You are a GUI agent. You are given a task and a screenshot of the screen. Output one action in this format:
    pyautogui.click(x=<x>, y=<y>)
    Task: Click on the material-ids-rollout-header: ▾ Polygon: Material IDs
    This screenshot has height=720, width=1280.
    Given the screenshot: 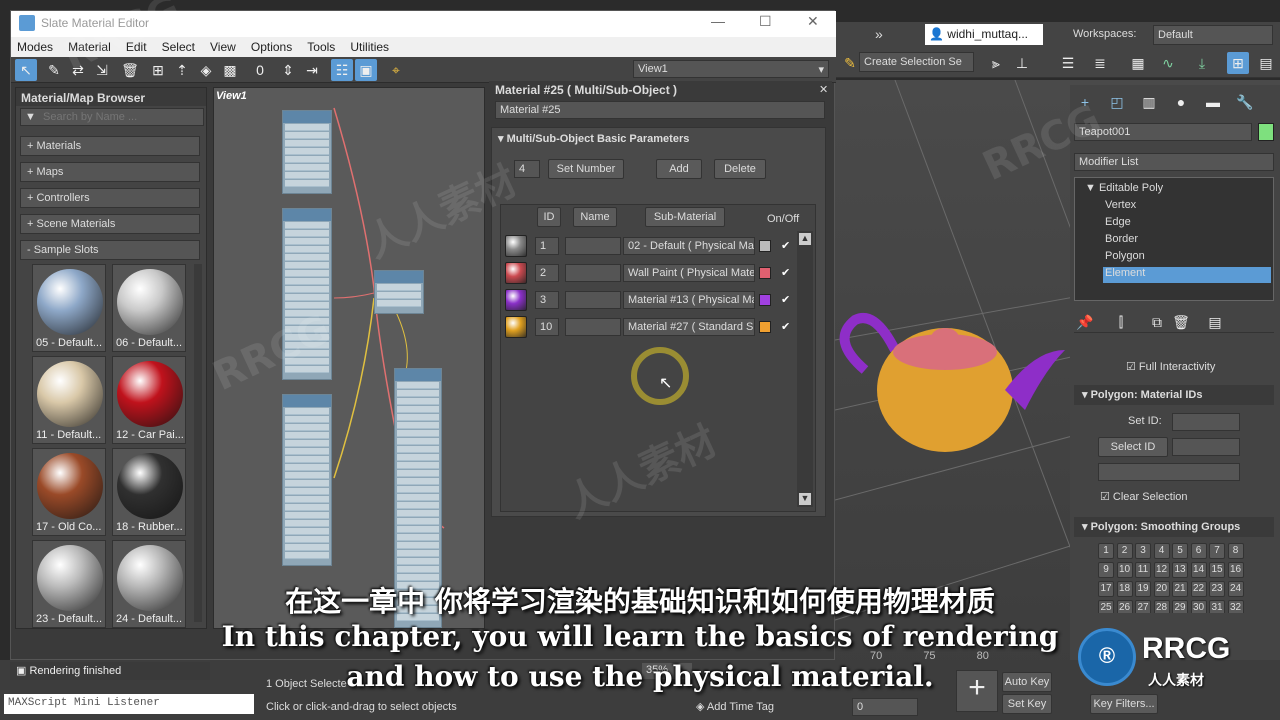 What is the action you would take?
    pyautogui.click(x=1174, y=395)
    